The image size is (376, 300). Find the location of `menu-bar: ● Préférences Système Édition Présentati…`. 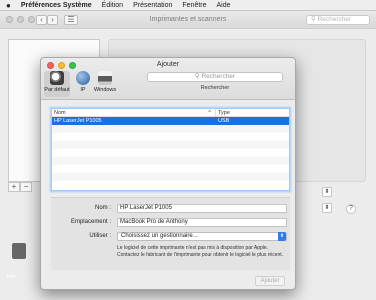

menu-bar: ● Préférences Système Édition Présentati… is located at coordinates (188, 5).